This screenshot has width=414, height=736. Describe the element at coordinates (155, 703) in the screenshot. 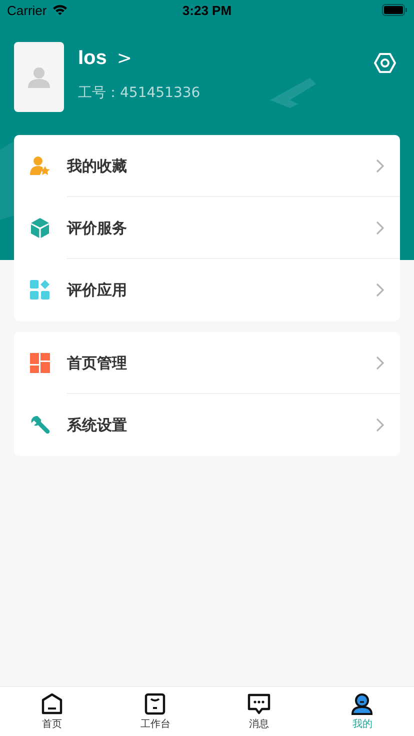

I see `tray-icon` at that location.